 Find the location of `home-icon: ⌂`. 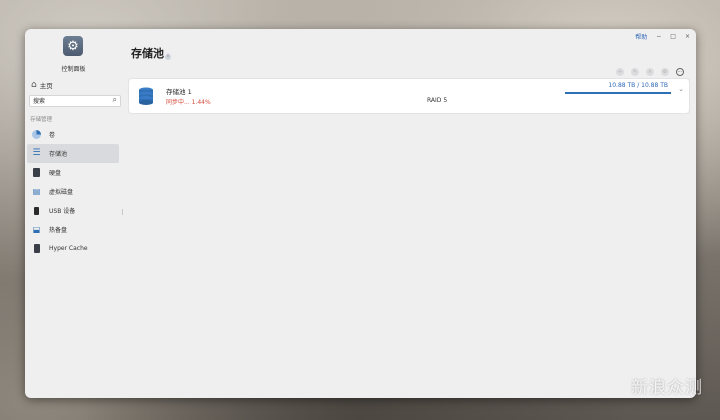

home-icon: ⌂ is located at coordinates (34, 85).